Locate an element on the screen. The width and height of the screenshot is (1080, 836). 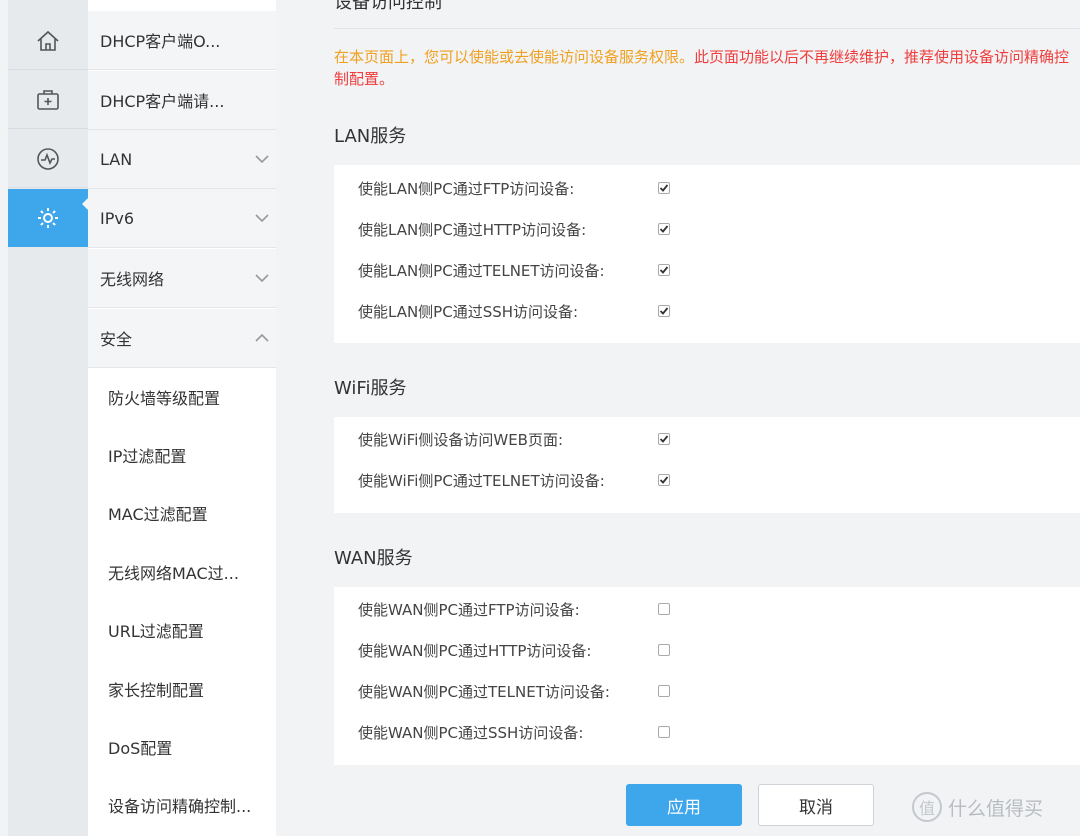
lan-telnet-checkbox is located at coordinates (664, 270).